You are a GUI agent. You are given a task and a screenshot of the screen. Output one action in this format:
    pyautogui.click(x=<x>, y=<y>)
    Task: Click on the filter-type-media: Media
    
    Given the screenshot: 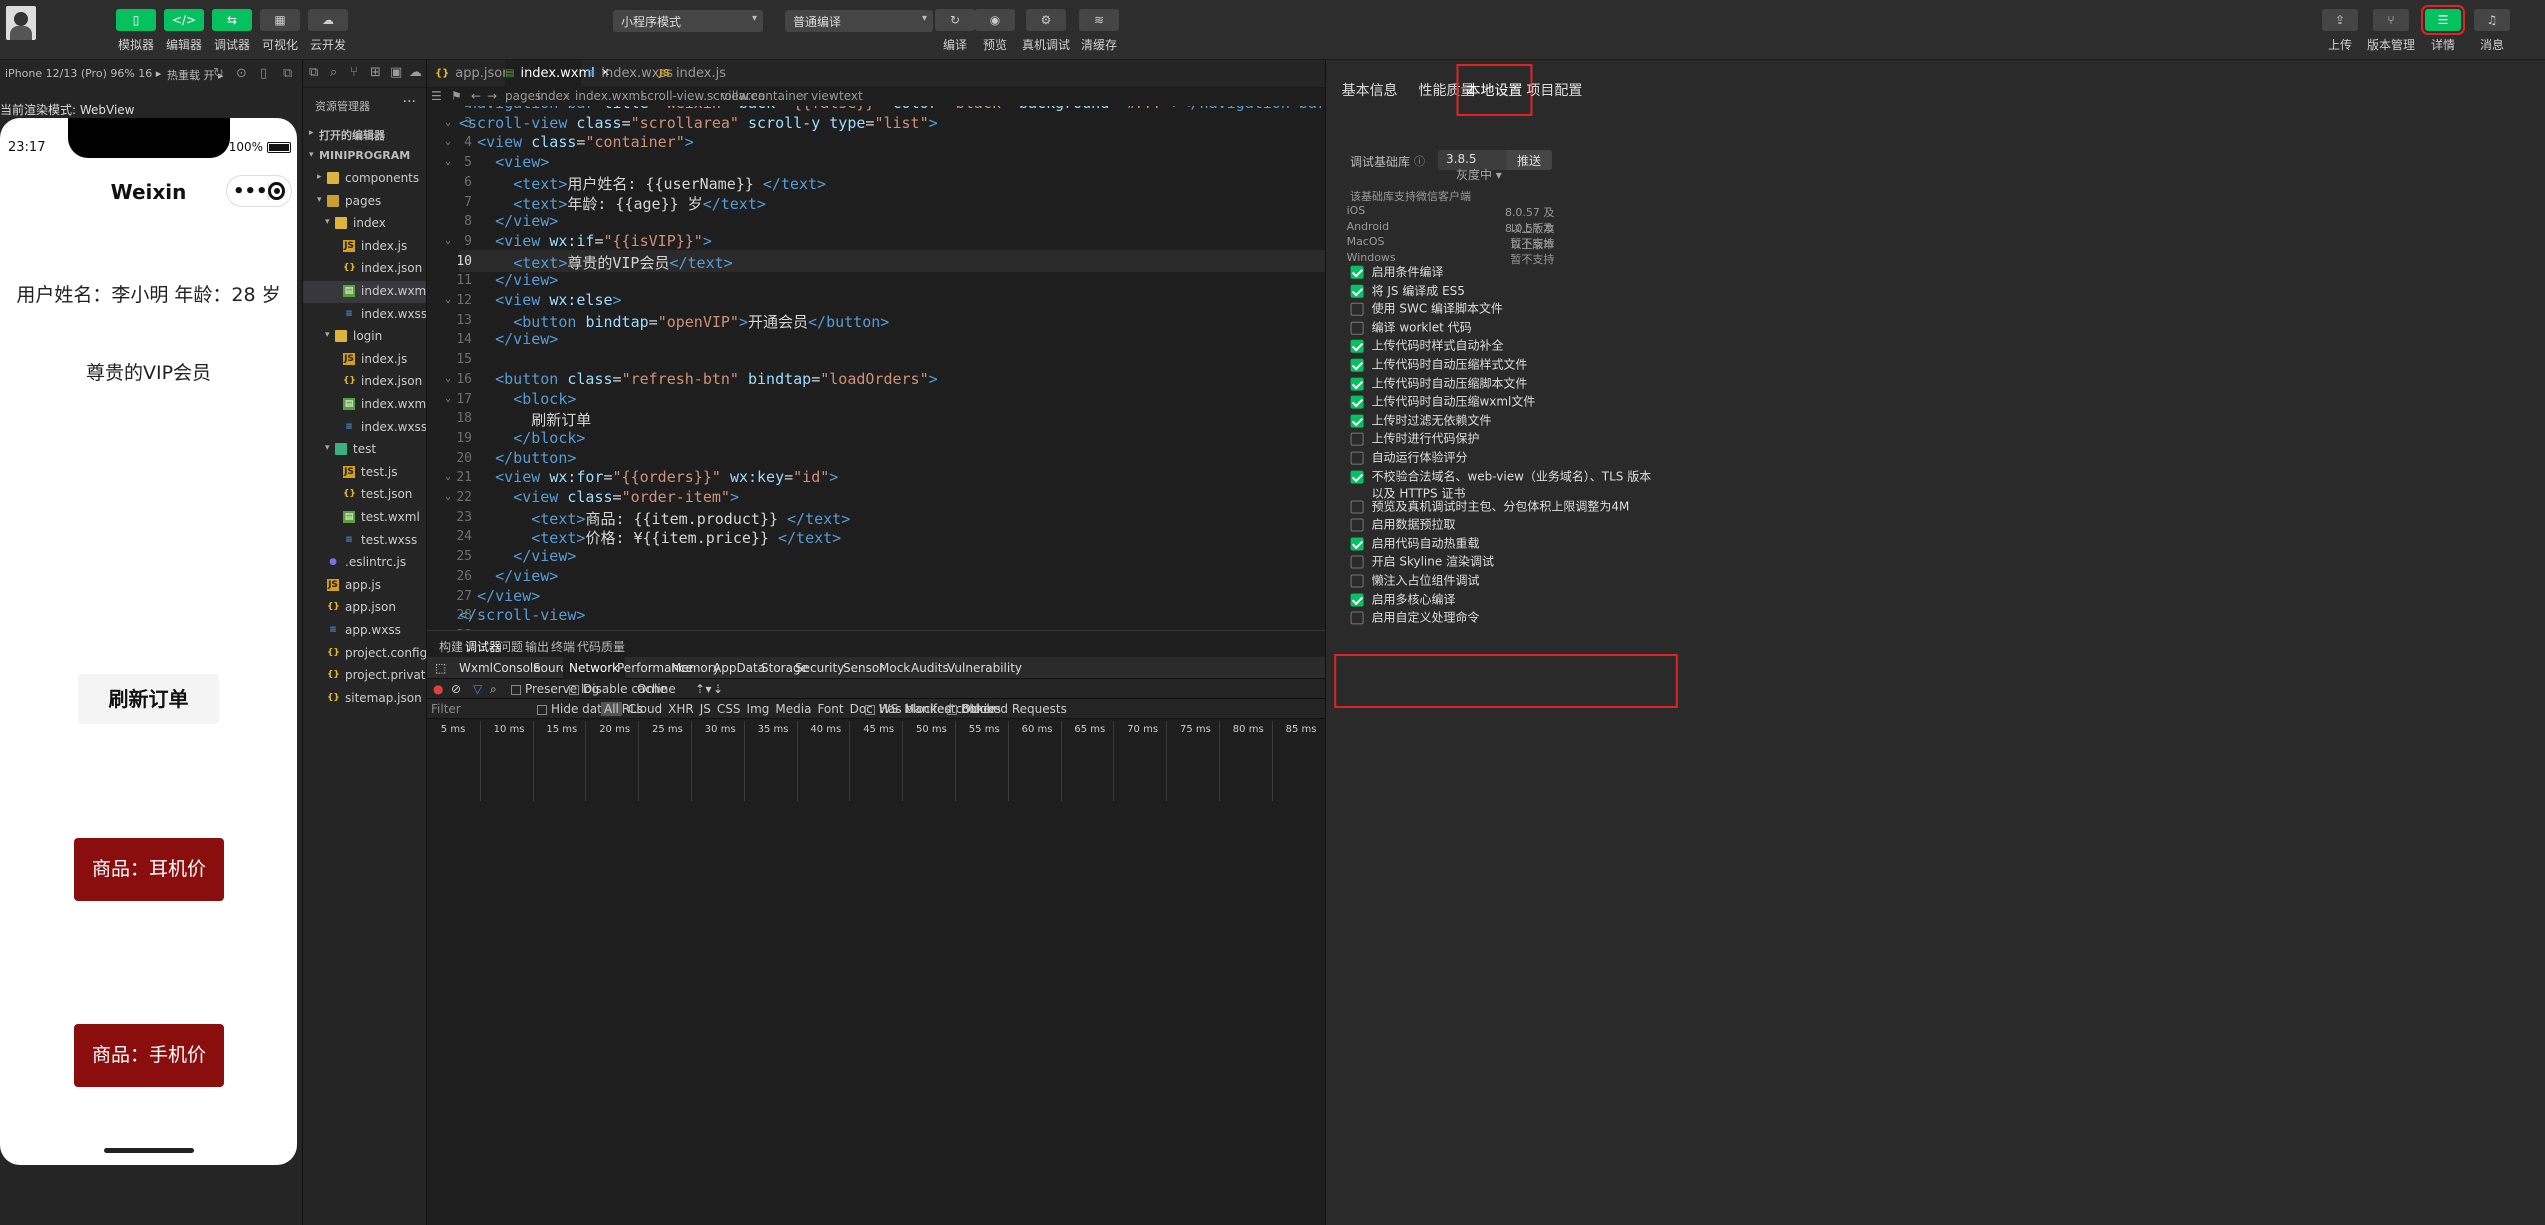 What is the action you would take?
    pyautogui.click(x=793, y=709)
    